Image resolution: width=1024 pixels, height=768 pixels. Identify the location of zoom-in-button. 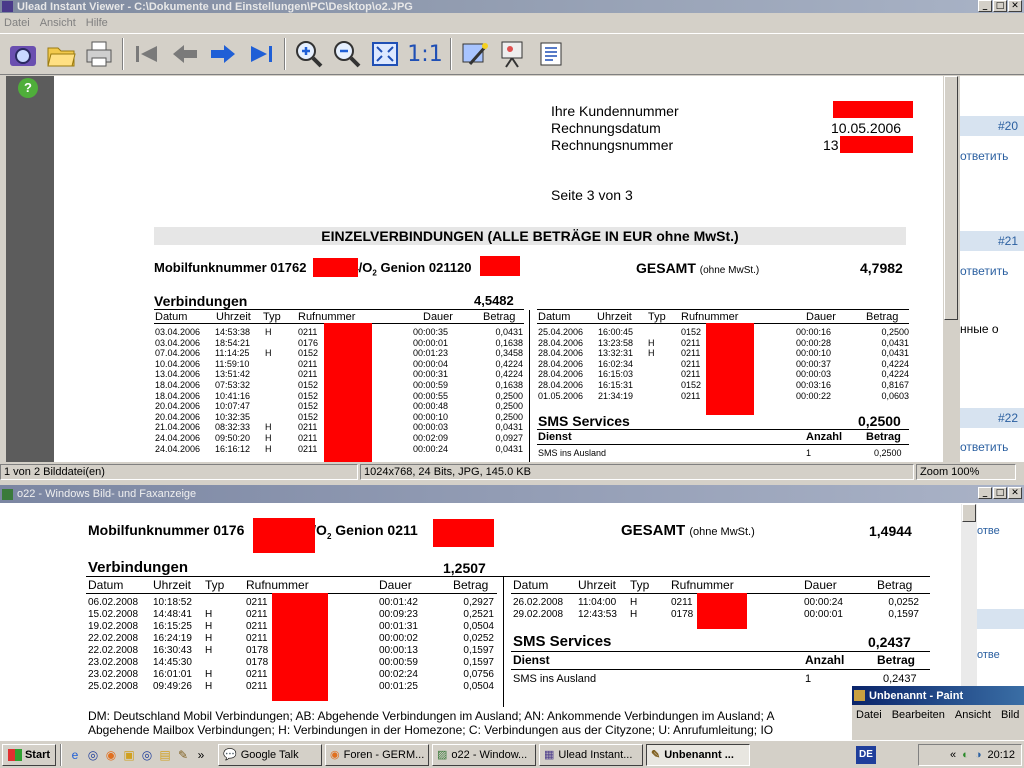
(309, 54).